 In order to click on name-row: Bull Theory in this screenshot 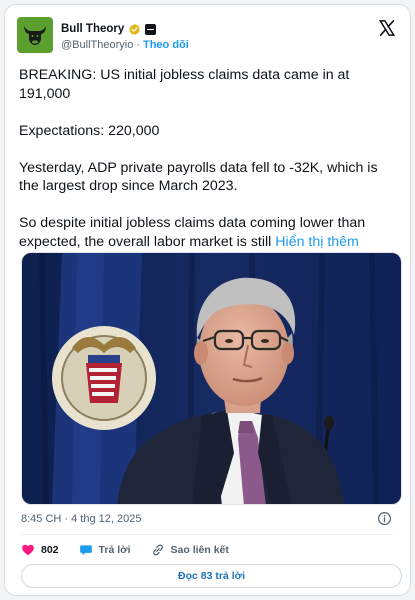, I will do `click(109, 29)`.